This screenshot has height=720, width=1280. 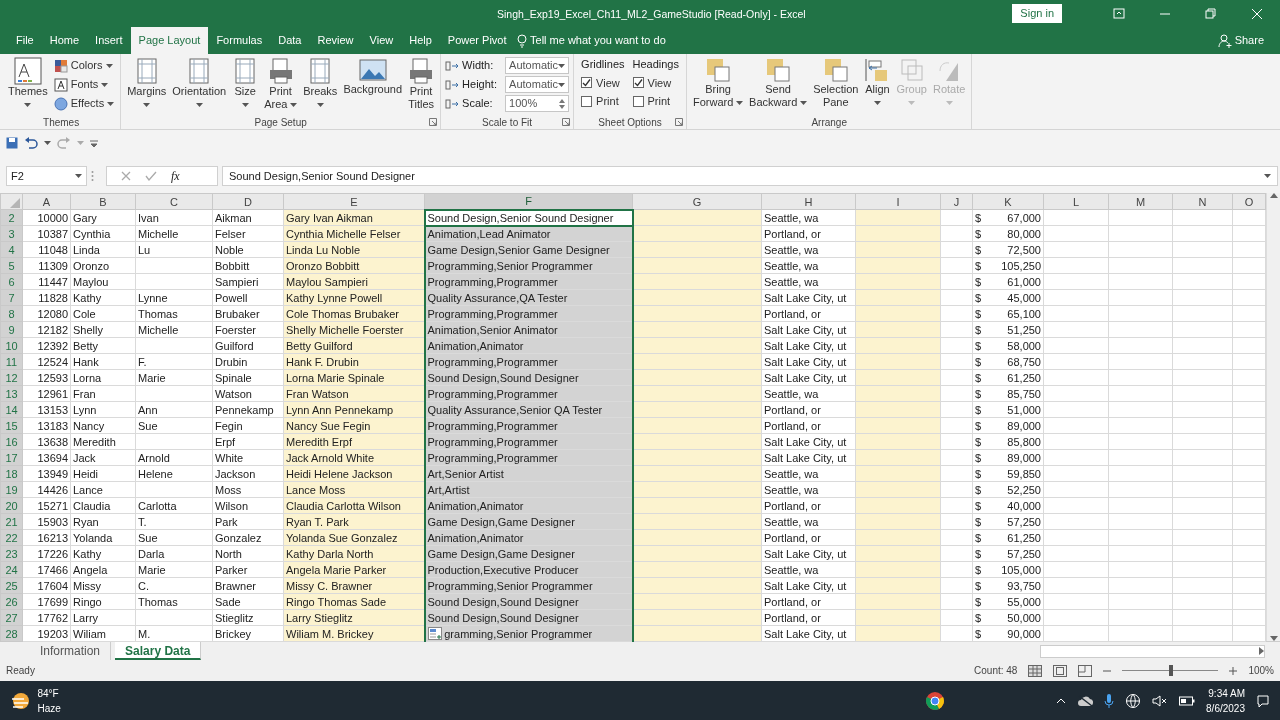 What do you see at coordinates (1211, 13) in the screenshot?
I see `restore-icon` at bounding box center [1211, 13].